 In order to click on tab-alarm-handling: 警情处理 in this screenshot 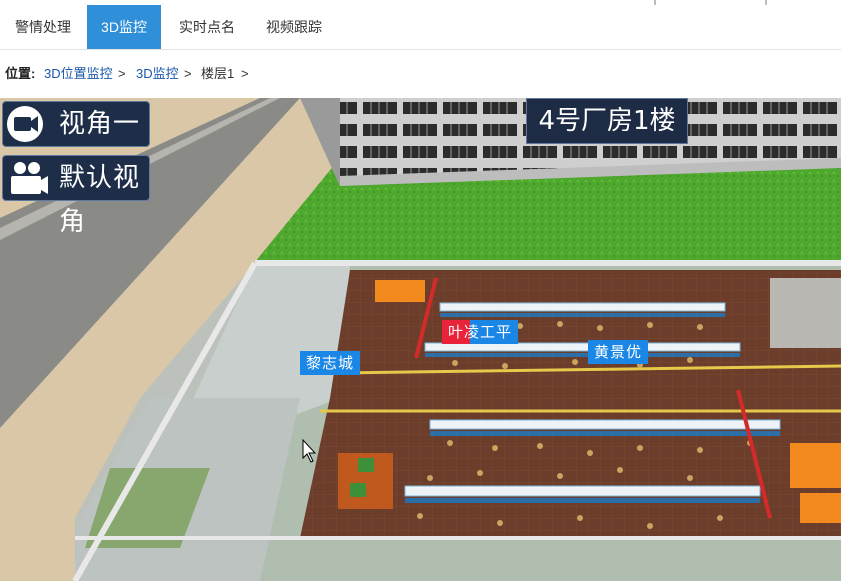, I will do `click(43, 27)`.